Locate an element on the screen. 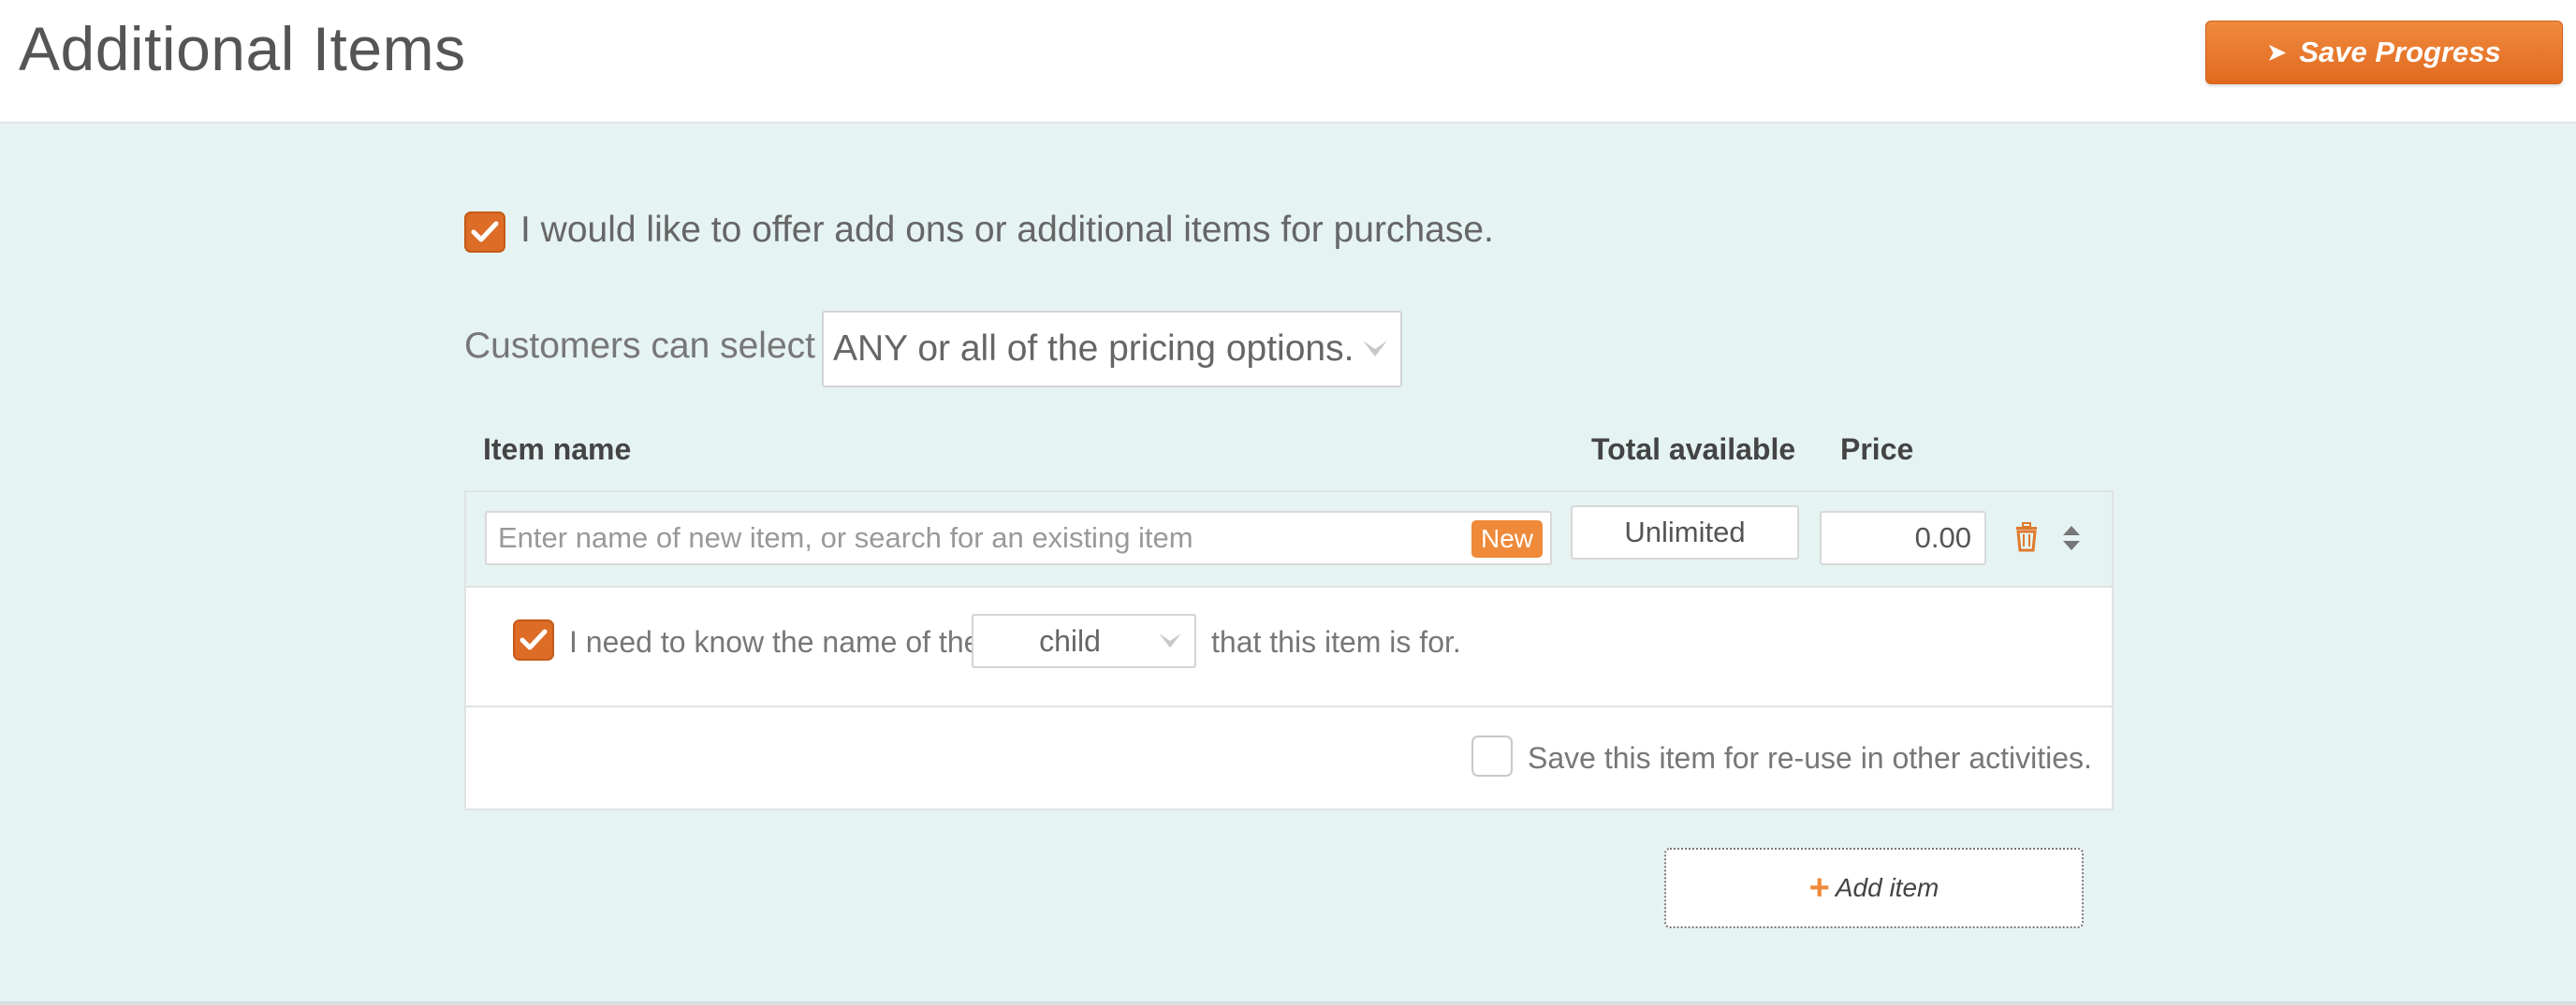 The image size is (2576, 1005). save-progress-button: ➤ Save Progress is located at coordinates (2384, 52).